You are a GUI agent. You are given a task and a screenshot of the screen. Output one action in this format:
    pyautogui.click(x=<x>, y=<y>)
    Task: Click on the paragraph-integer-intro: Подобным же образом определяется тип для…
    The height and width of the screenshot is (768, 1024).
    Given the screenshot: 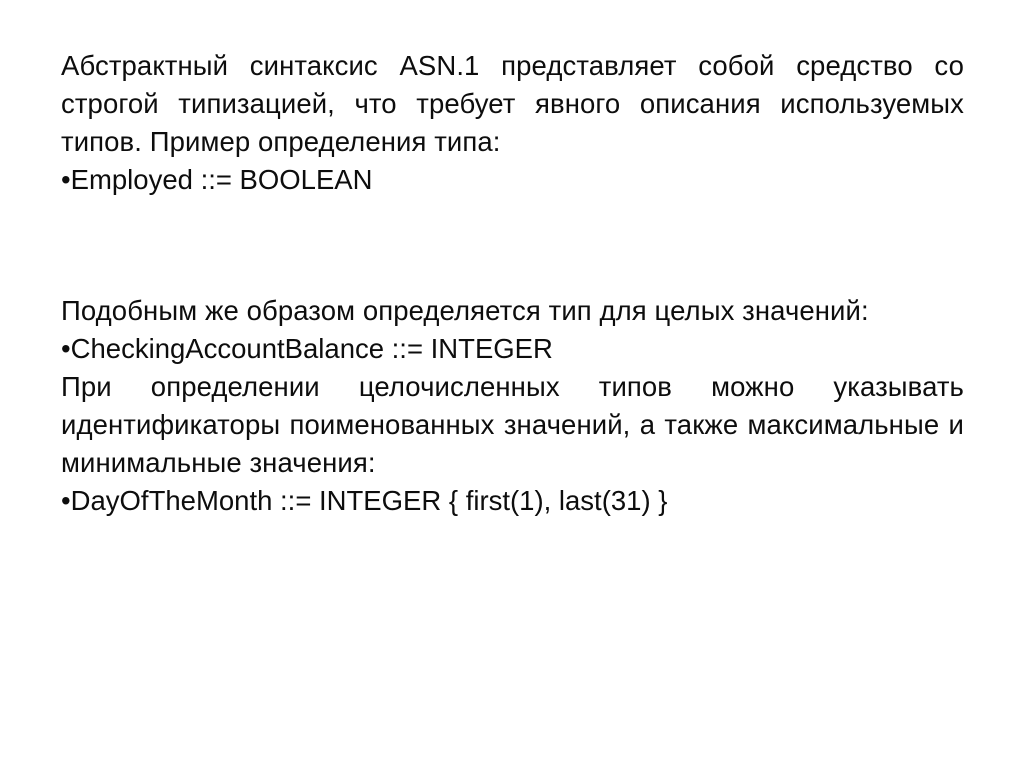 What is the action you would take?
    pyautogui.click(x=465, y=310)
    